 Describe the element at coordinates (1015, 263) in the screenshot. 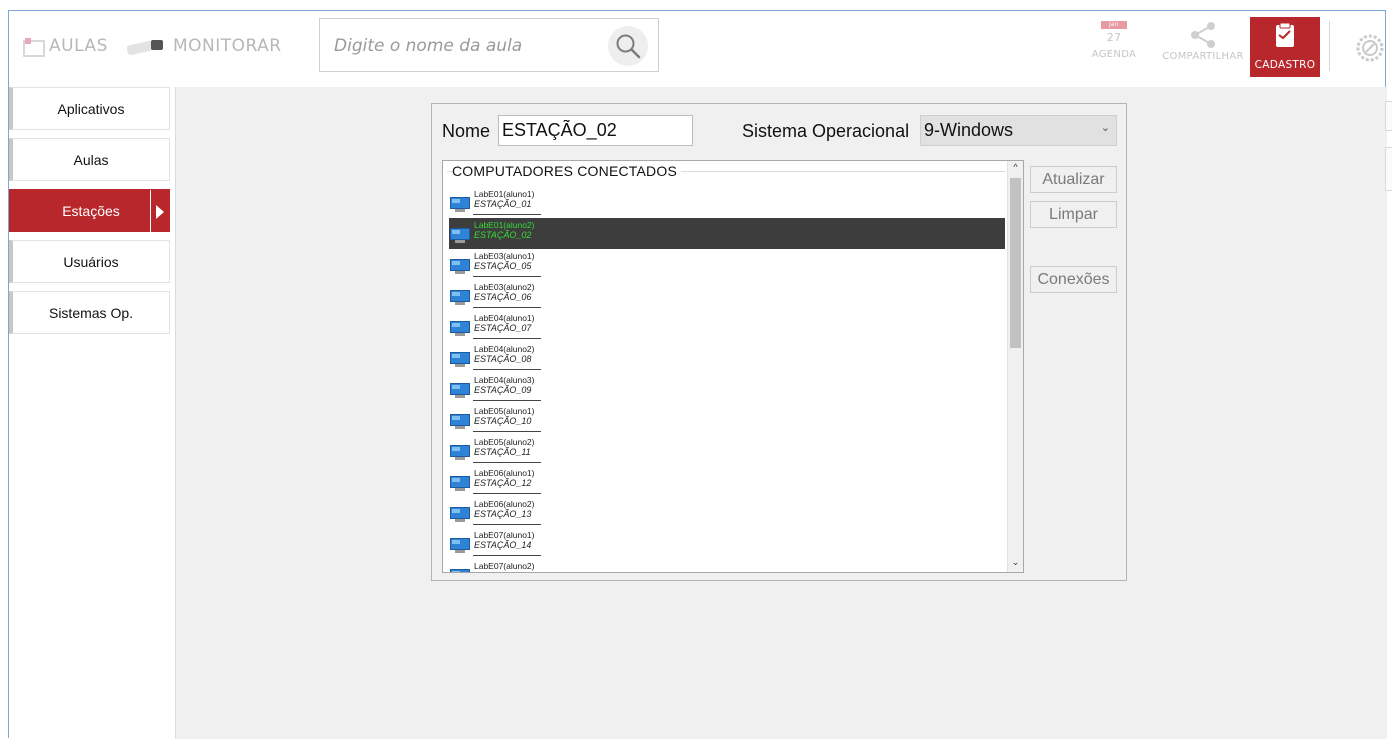

I see `scroll-thumb` at that location.